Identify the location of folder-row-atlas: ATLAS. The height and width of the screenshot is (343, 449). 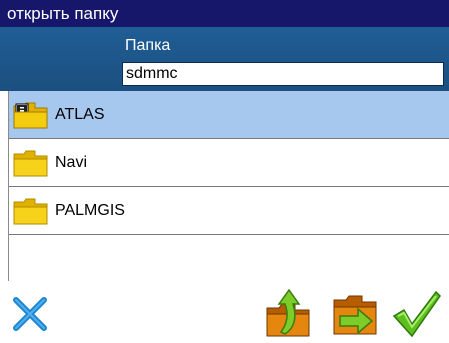
(229, 115).